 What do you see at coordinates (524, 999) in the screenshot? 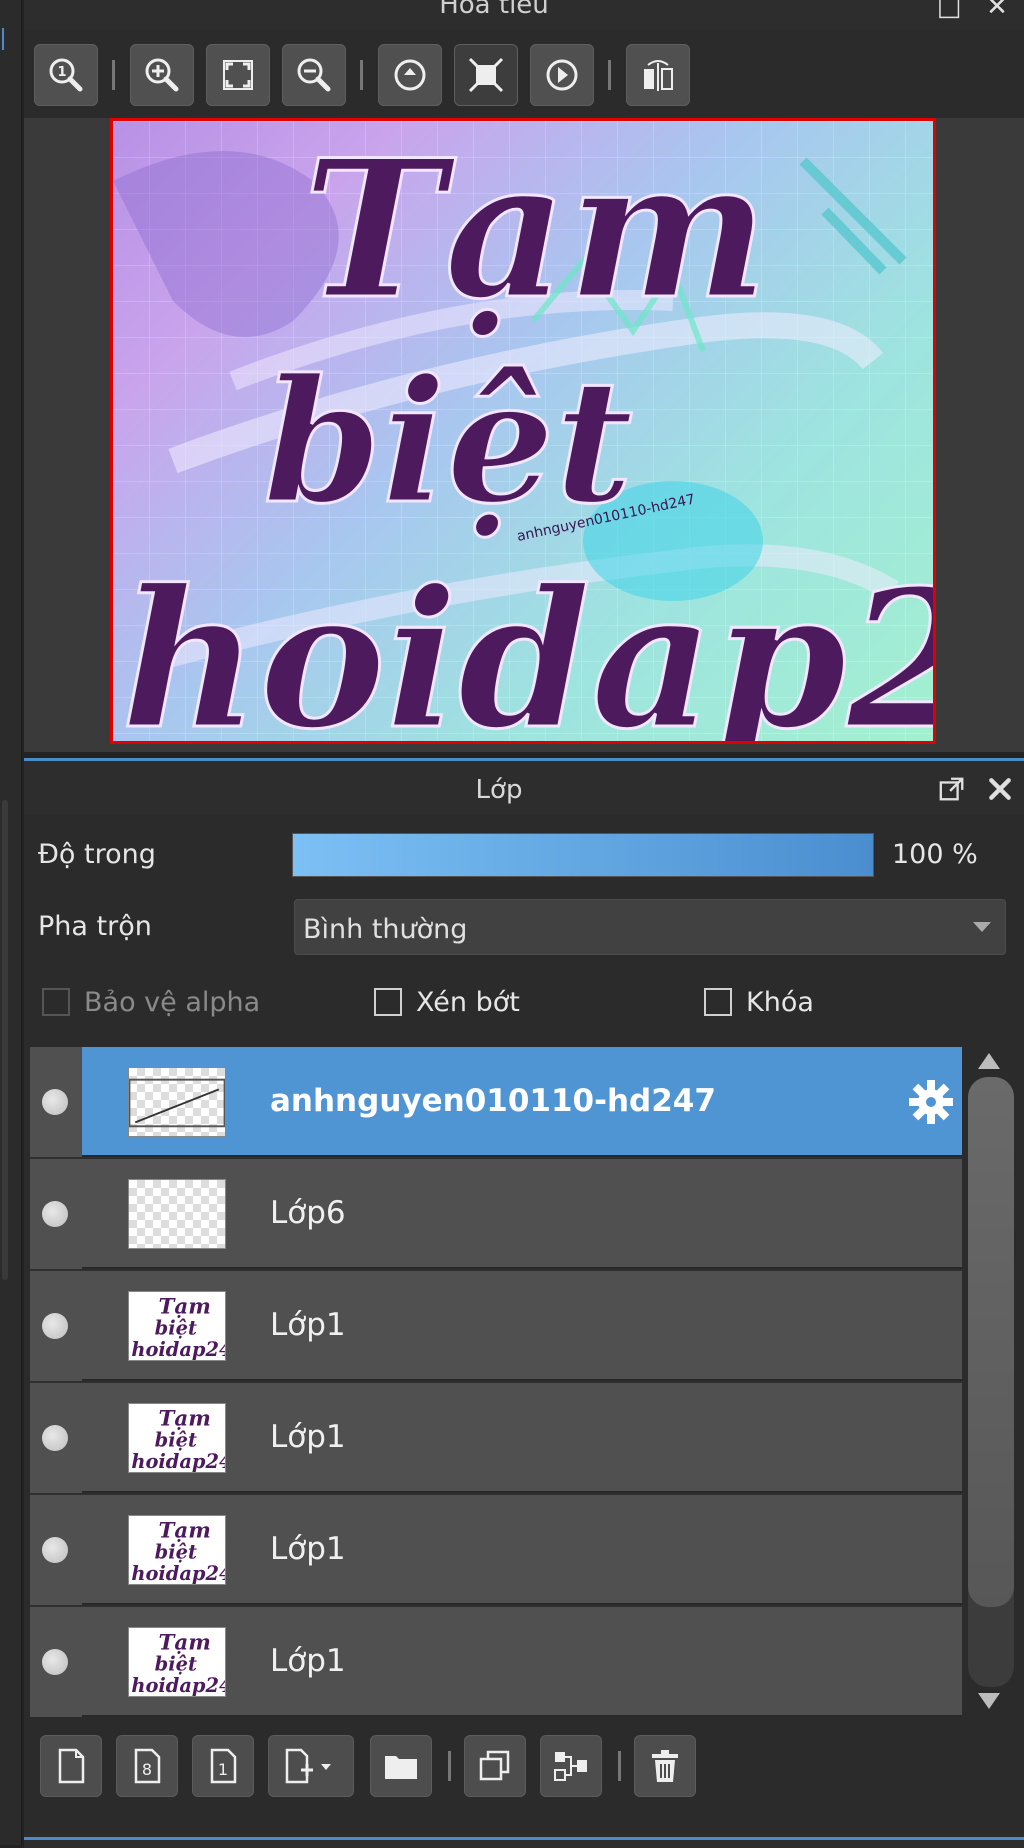
I see `layer-options-row: Bảo vệ alpha Xén bớt Khóa` at bounding box center [524, 999].